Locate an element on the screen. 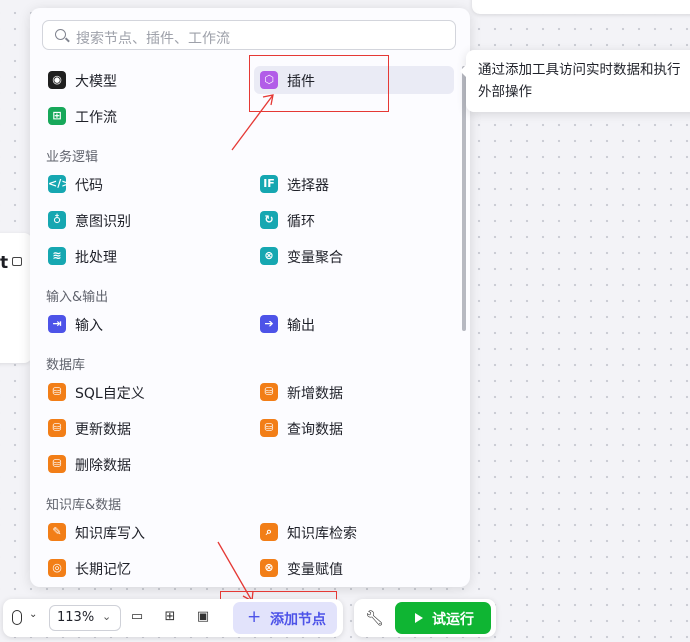  mouse-mode-icon is located at coordinates (17, 617).